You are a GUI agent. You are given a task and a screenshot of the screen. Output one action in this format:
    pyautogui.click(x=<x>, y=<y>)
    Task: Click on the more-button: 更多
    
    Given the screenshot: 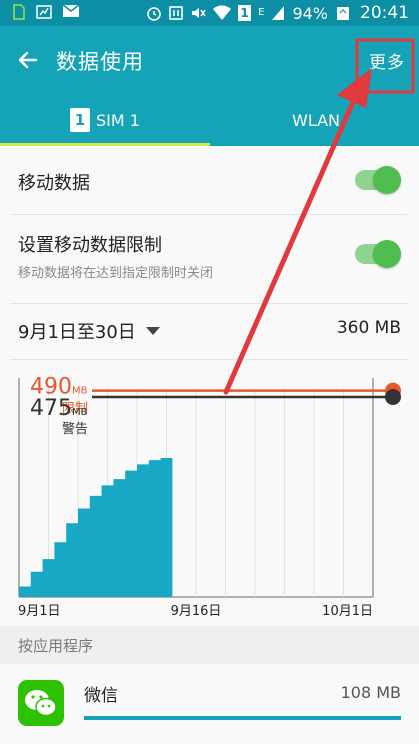 What is the action you would take?
    pyautogui.click(x=387, y=60)
    